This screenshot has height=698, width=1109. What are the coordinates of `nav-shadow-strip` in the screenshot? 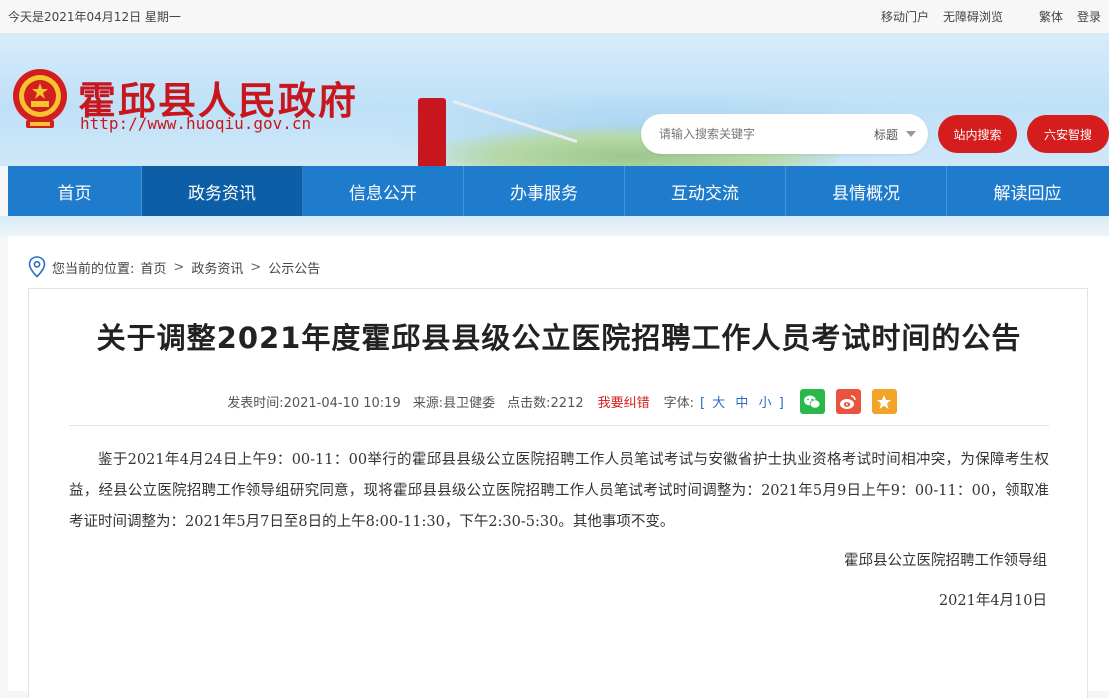 It's located at (554, 226).